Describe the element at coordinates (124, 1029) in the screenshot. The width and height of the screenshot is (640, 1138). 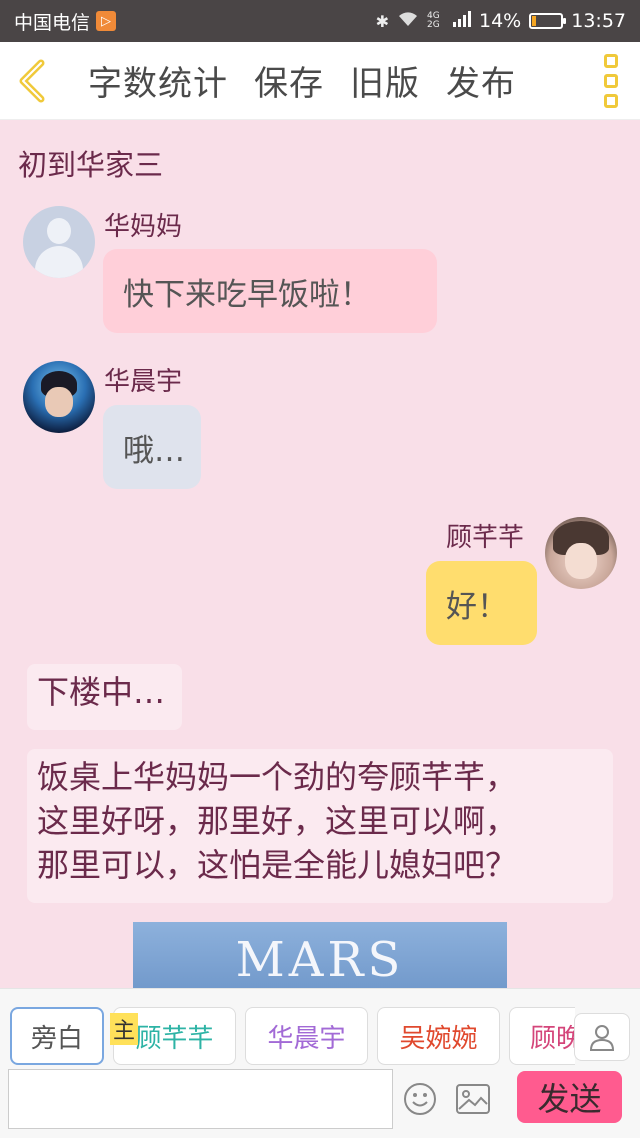
I see `main-role-tag: 主` at that location.